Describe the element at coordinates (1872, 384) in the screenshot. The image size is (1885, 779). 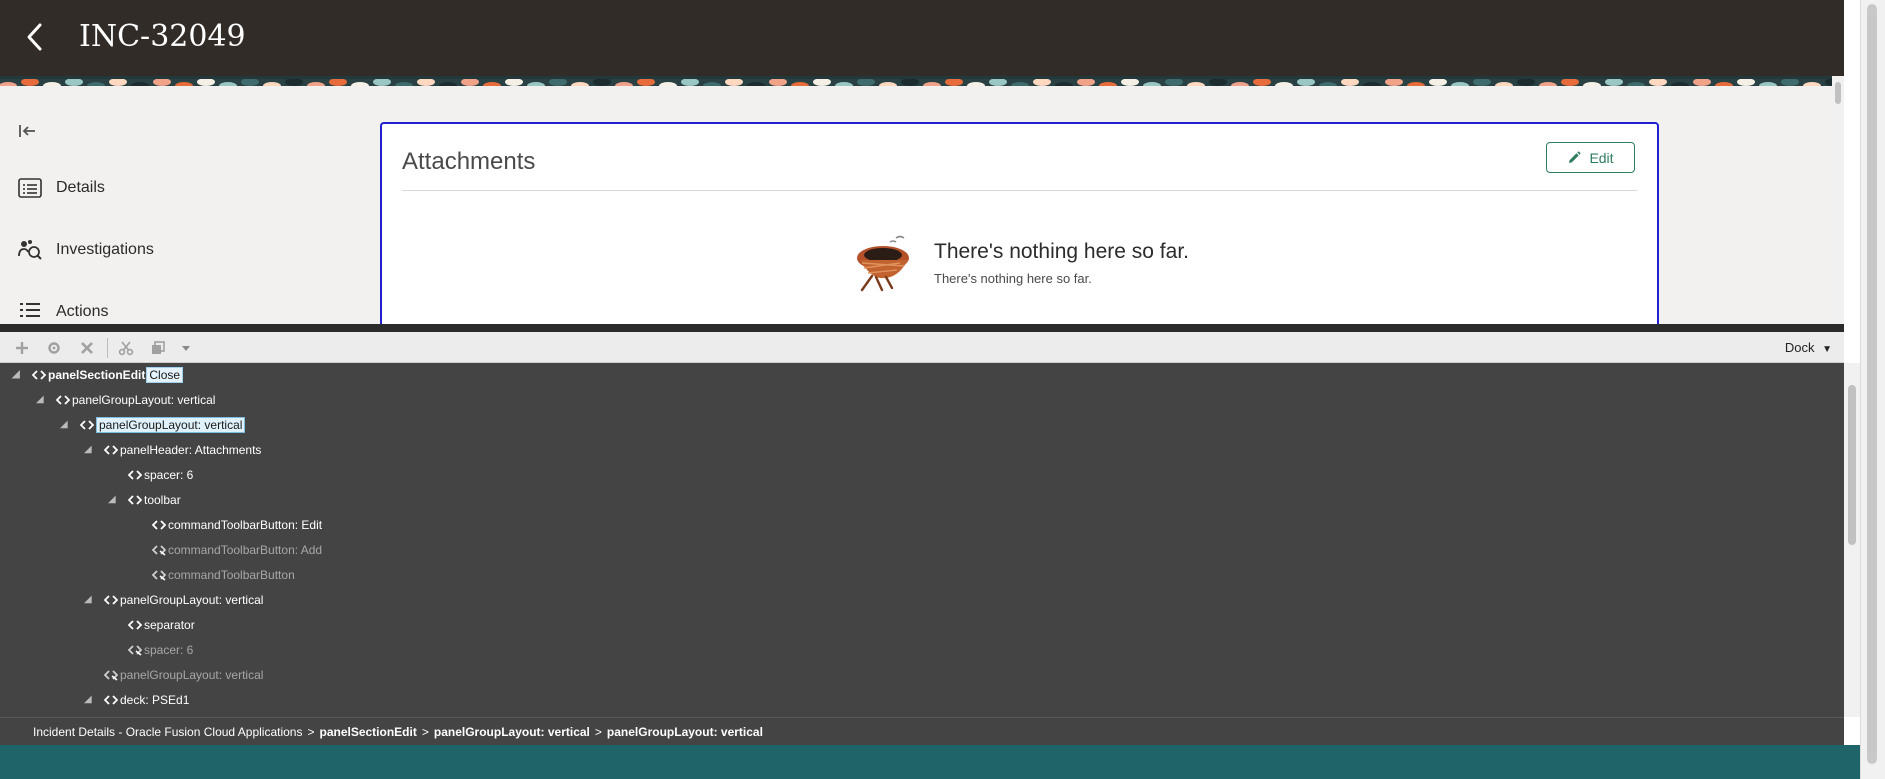
I see `page-scrollbar-thumb` at that location.